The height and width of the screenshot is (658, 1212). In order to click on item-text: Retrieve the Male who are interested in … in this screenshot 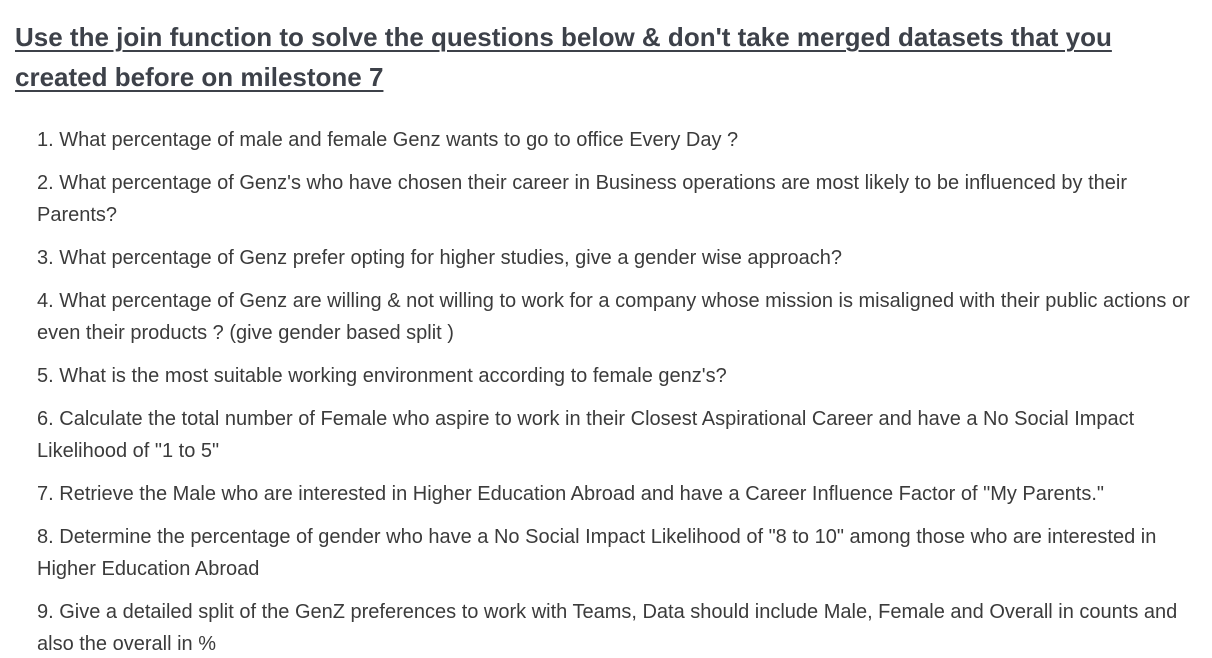, I will do `click(582, 494)`.